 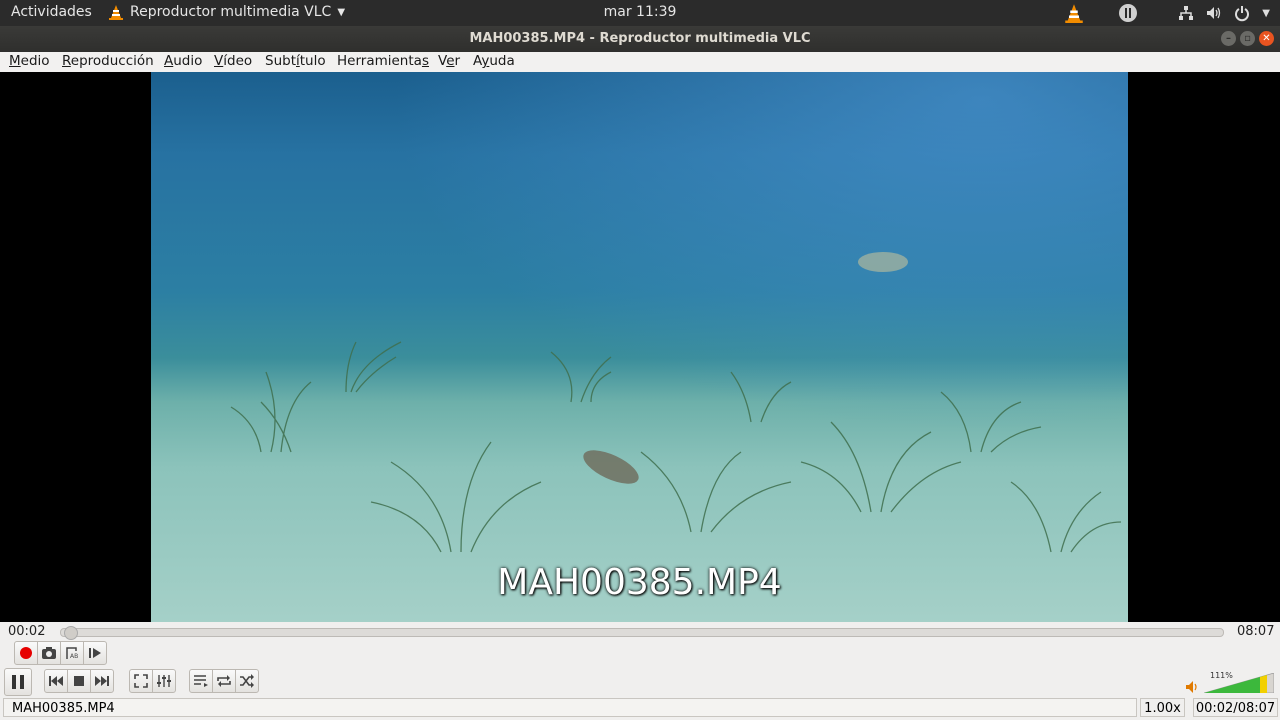 I want to click on camera-icon, so click(x=49, y=653).